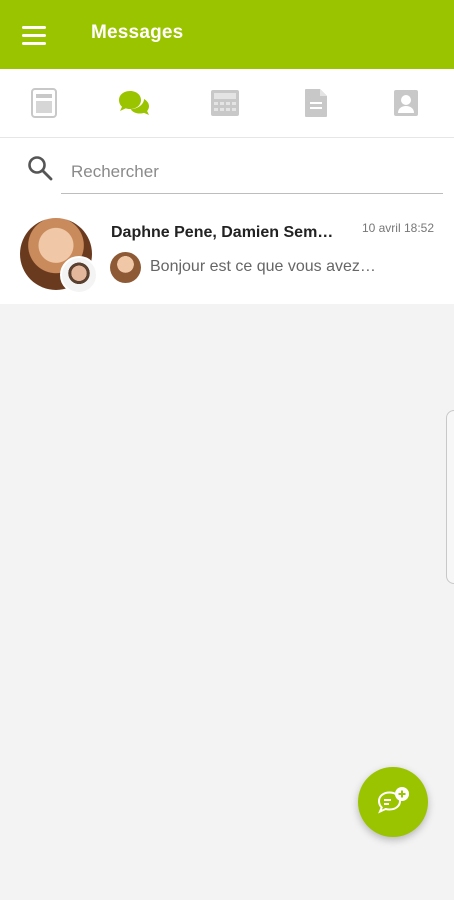 This screenshot has width=454, height=900. I want to click on document-icon, so click(44, 103).